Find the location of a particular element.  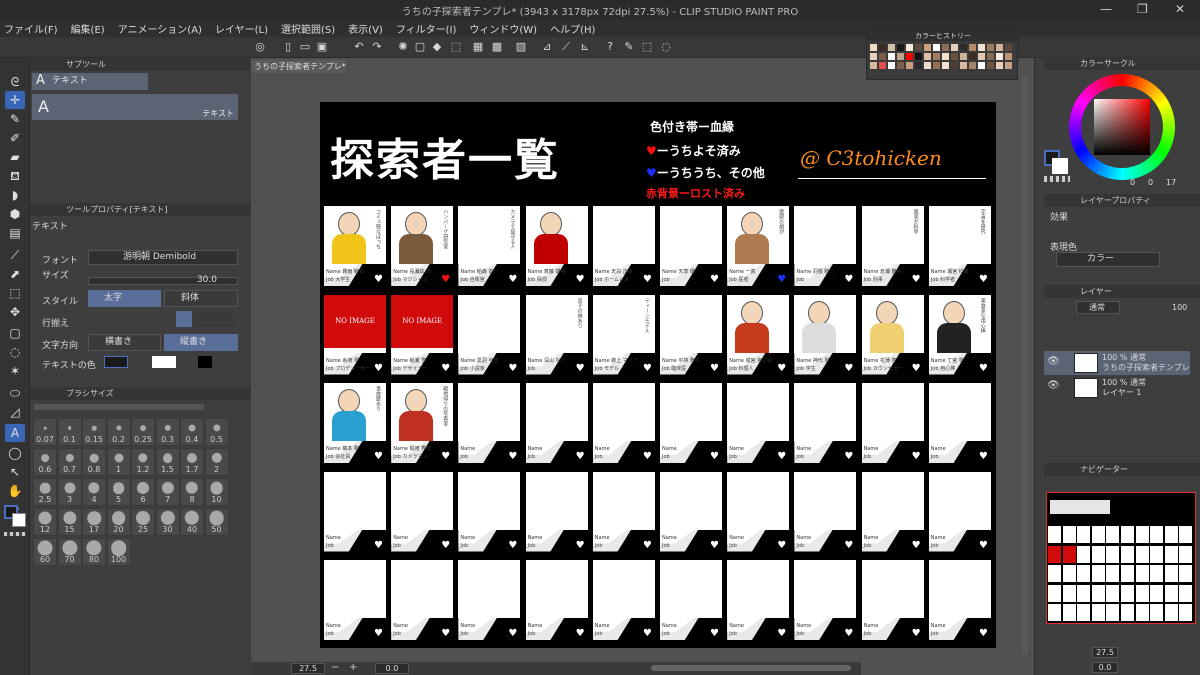

brush-size-cell: 0.5 is located at coordinates (216, 432).